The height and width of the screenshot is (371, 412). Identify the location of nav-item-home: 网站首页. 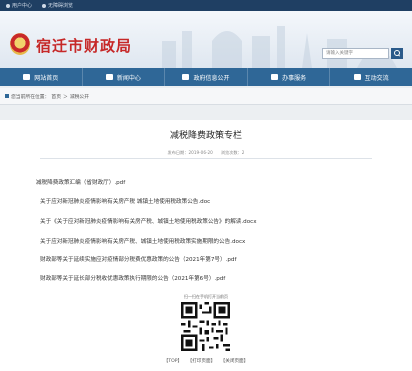
(41, 77).